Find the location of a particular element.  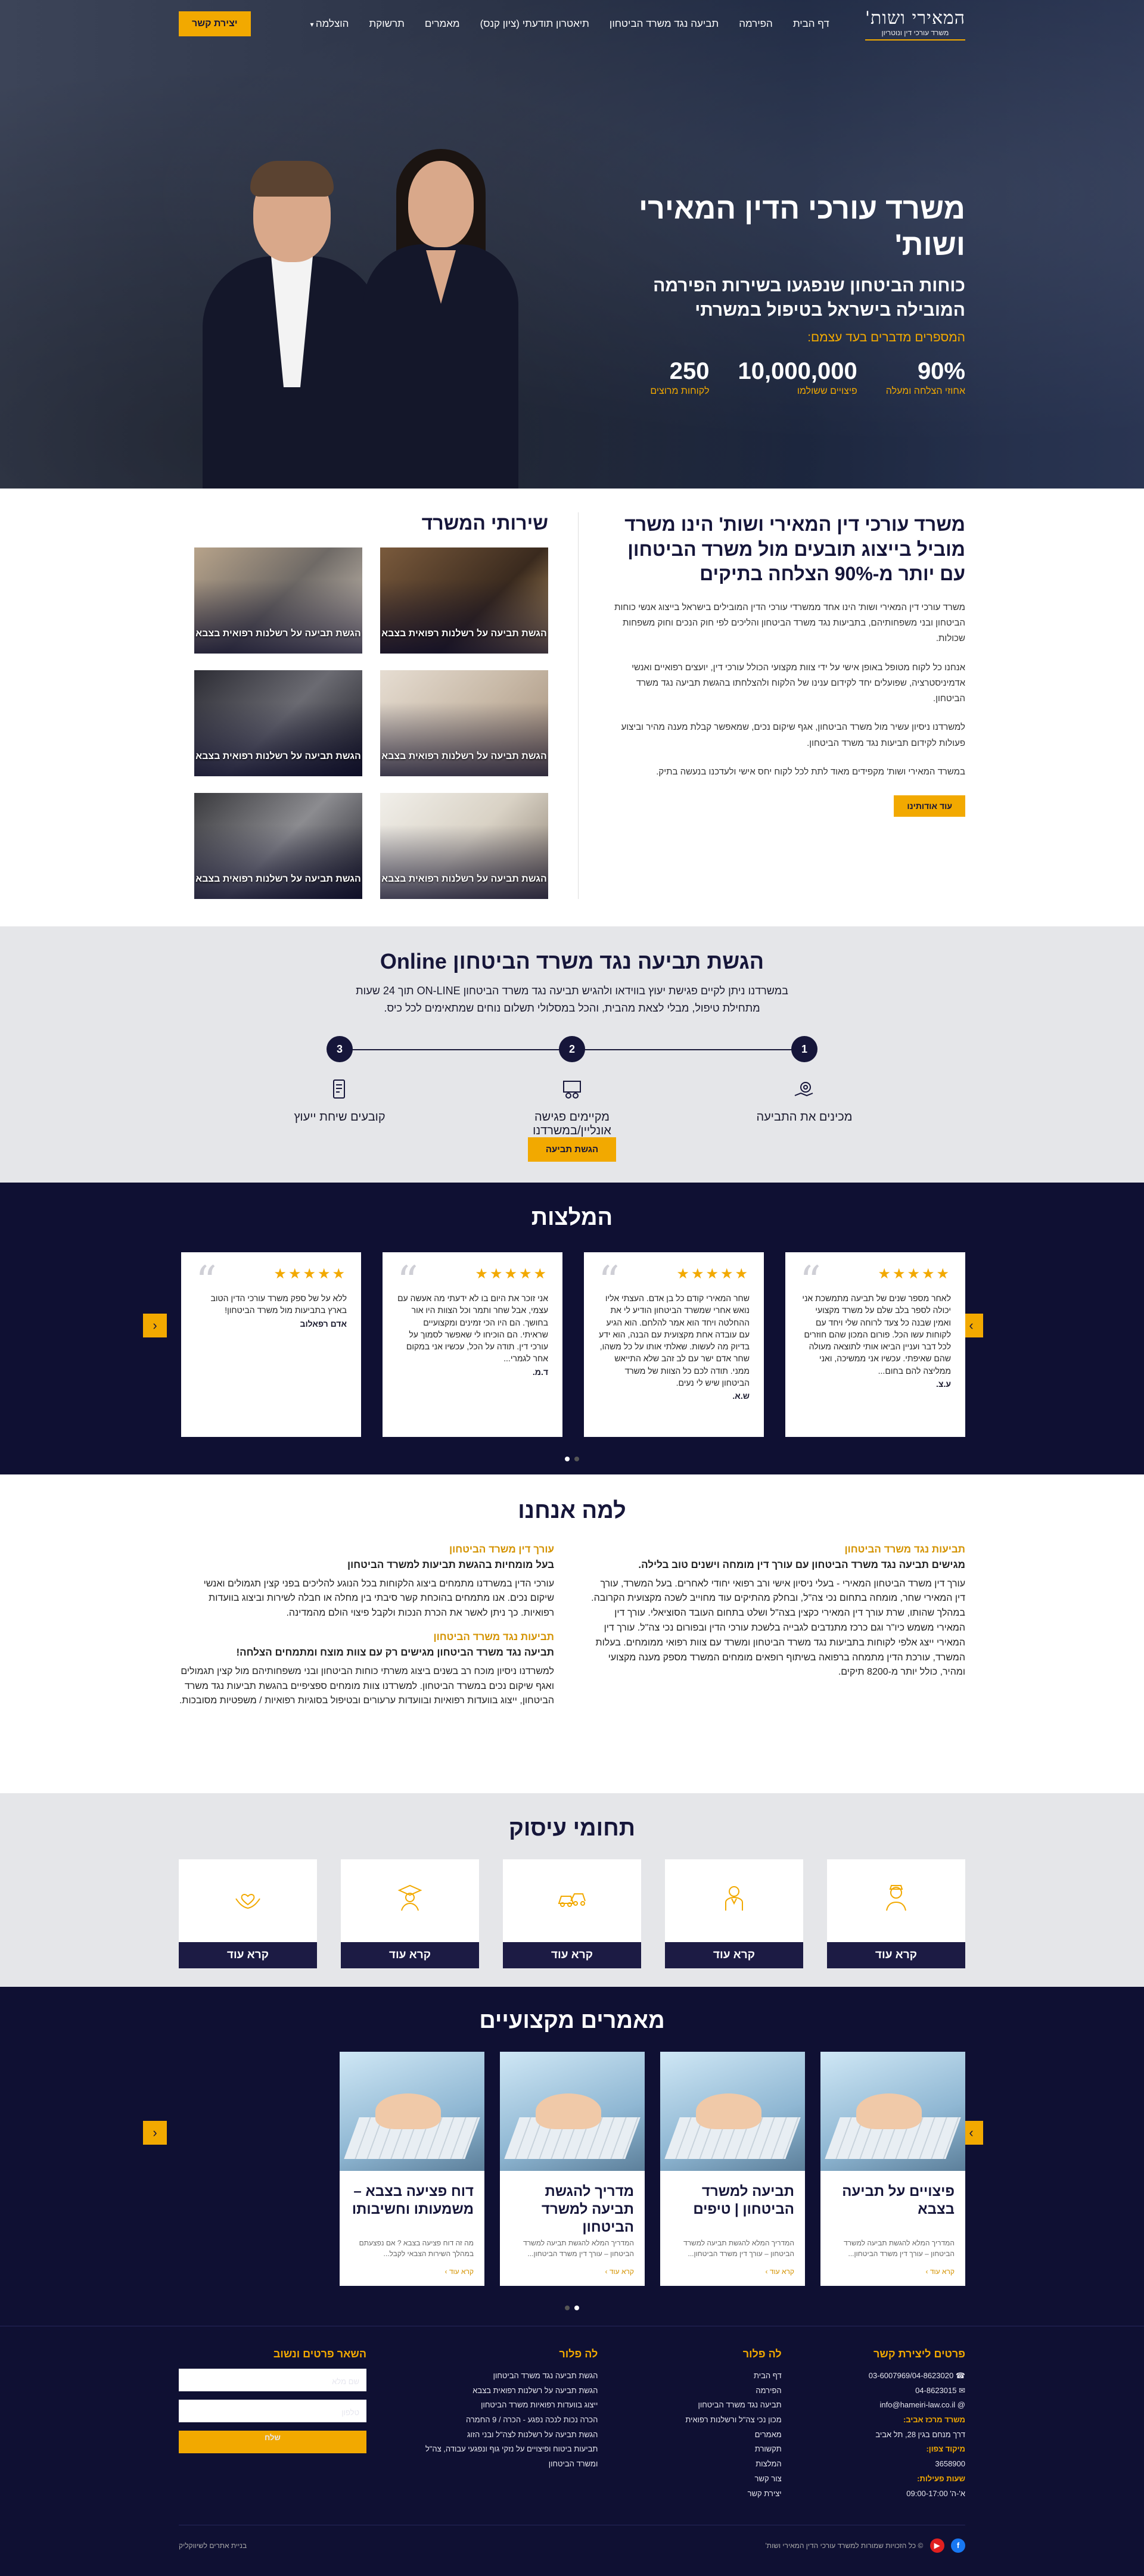

why-title: למה אנחנו is located at coordinates (572, 1510).